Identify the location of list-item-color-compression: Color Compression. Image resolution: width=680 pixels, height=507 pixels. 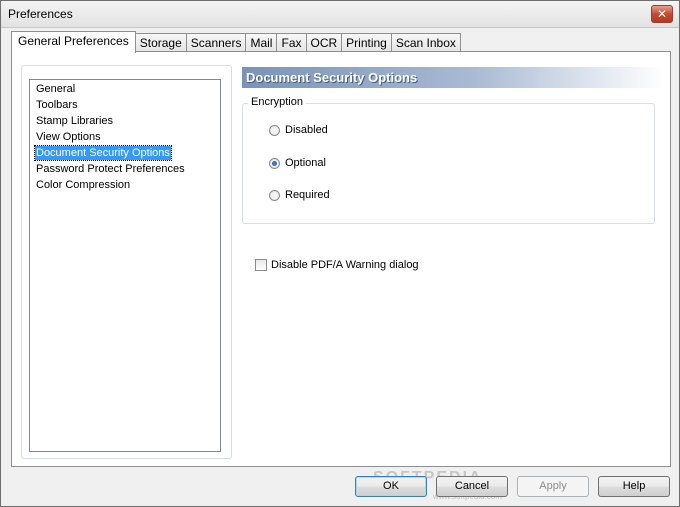
(83, 185).